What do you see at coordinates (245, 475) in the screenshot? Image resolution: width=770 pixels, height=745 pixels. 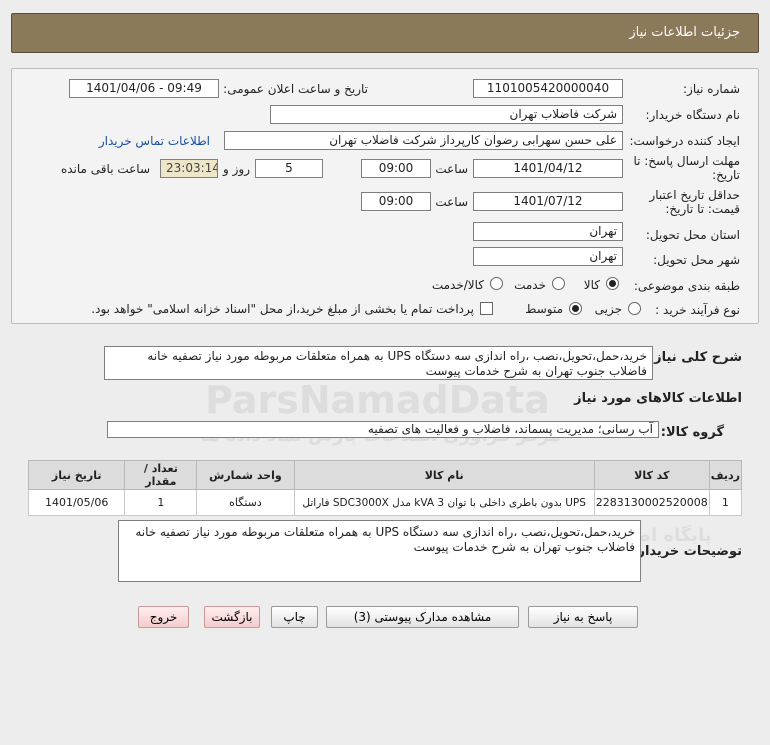 I see `col-unit-header: واحد شمارش` at bounding box center [245, 475].